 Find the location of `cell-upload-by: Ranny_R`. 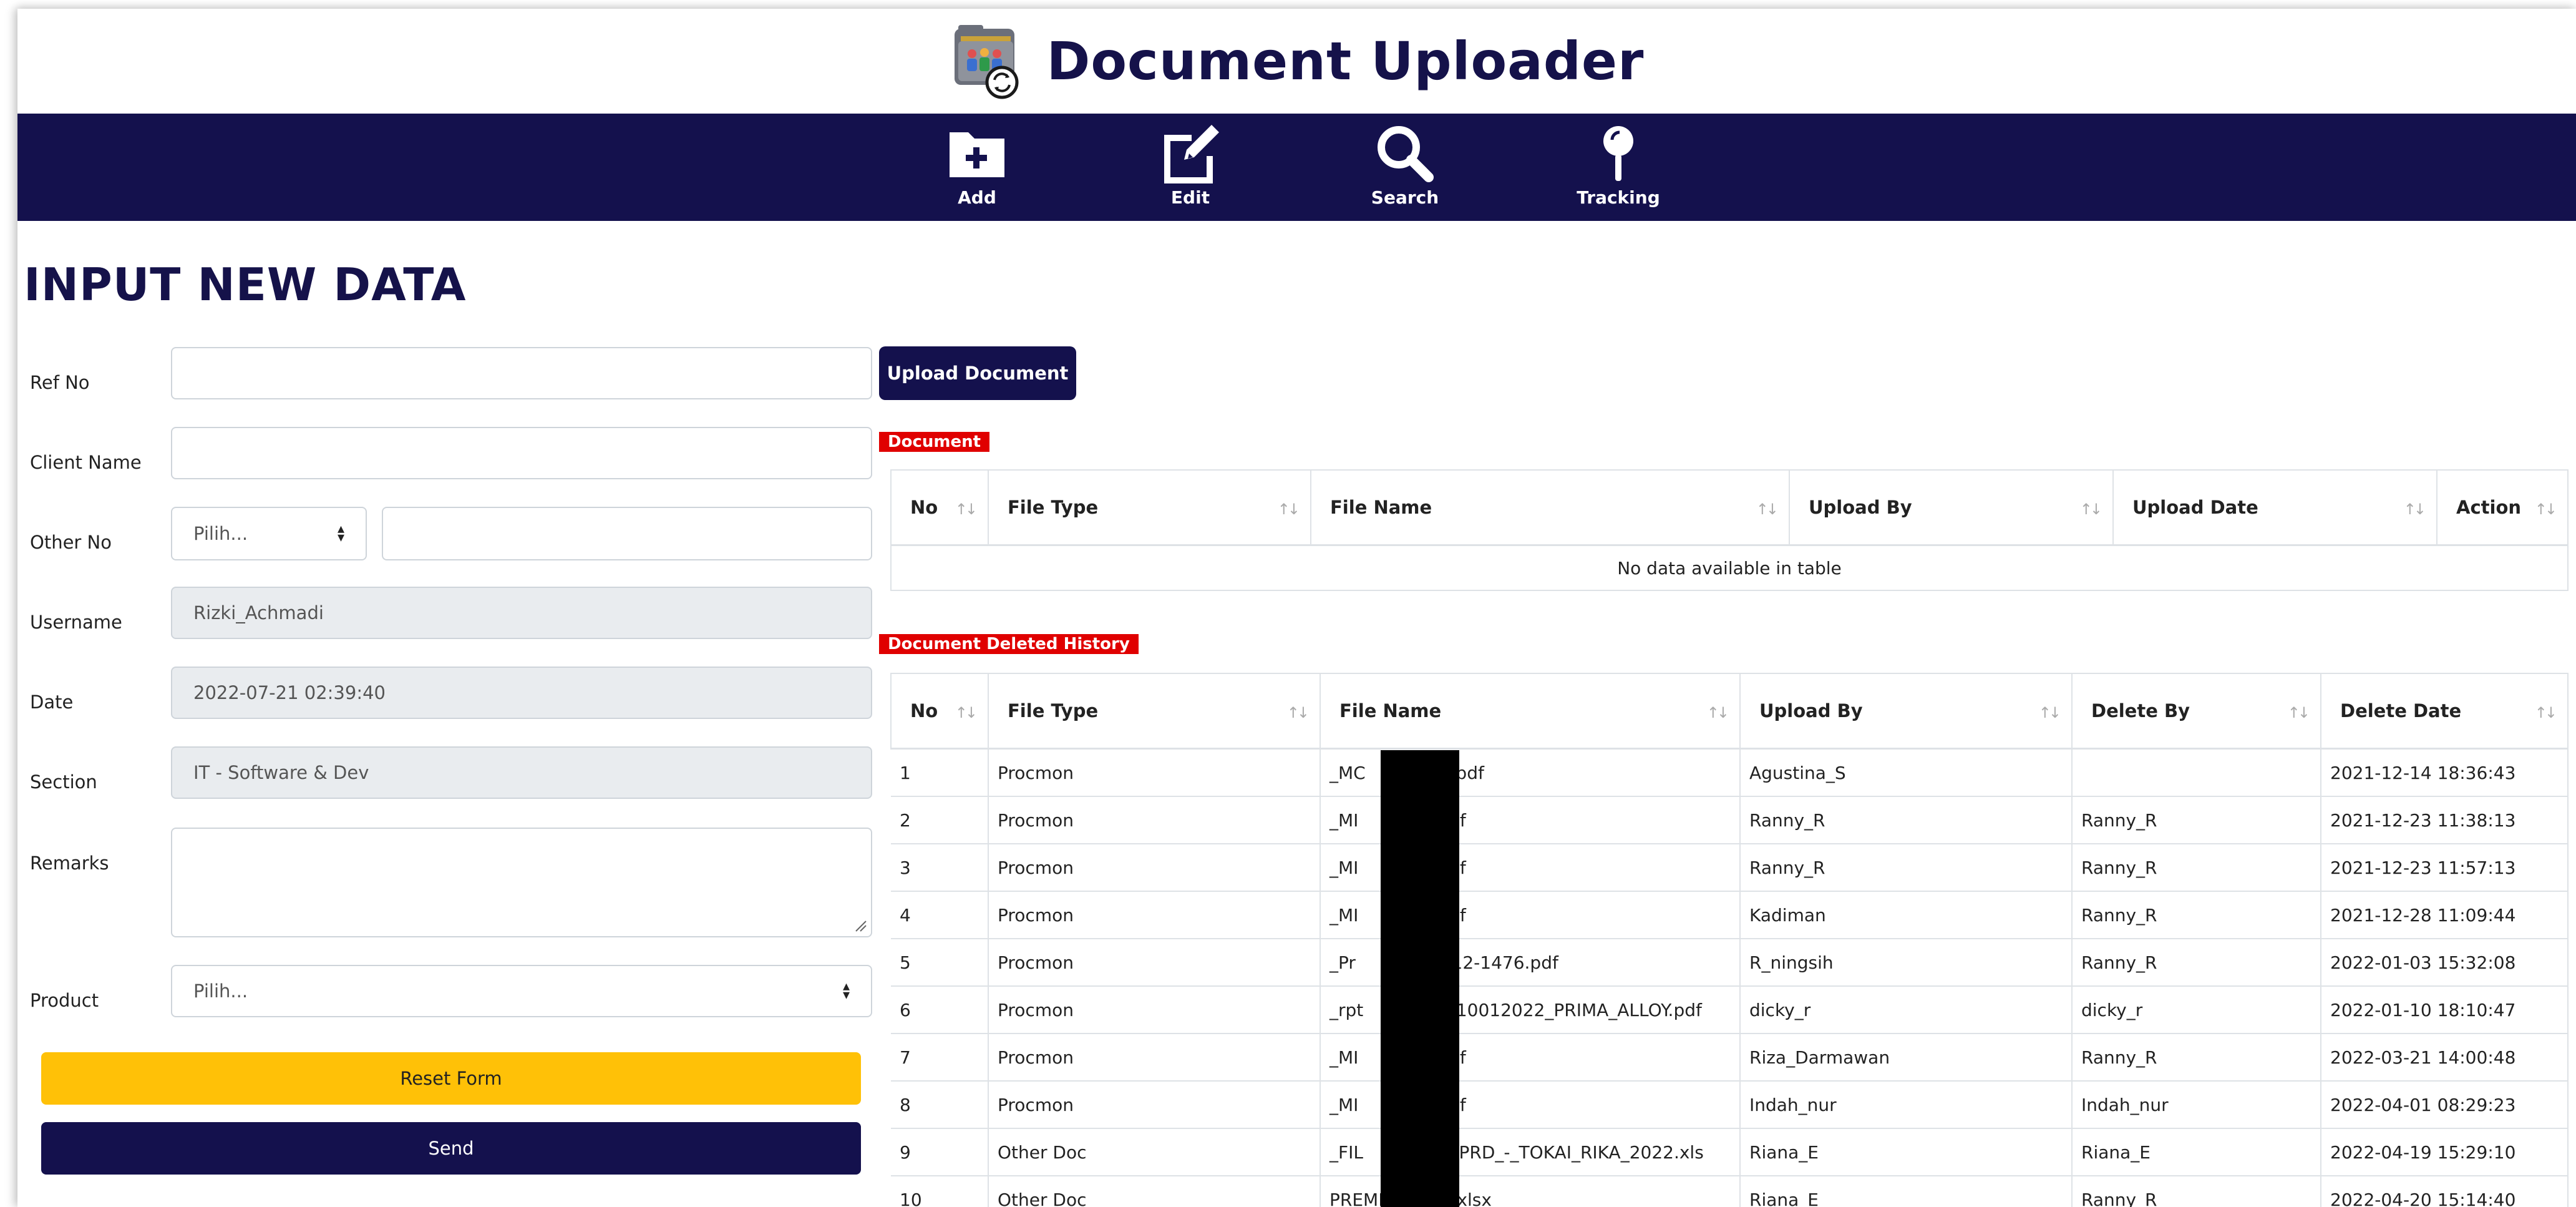

cell-upload-by: Ranny_R is located at coordinates (1905, 867).